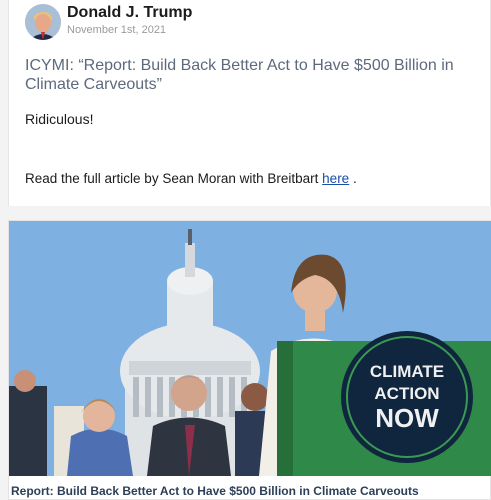 The width and height of the screenshot is (491, 500). Describe the element at coordinates (407, 371) in the screenshot. I see `sign-line-1: CLIMATE` at that location.